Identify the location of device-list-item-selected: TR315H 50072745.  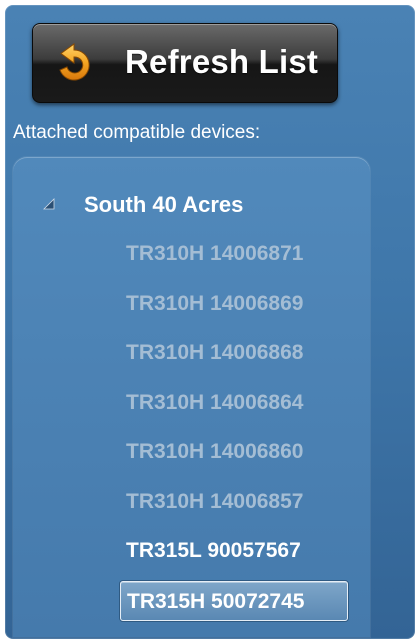
(234, 600).